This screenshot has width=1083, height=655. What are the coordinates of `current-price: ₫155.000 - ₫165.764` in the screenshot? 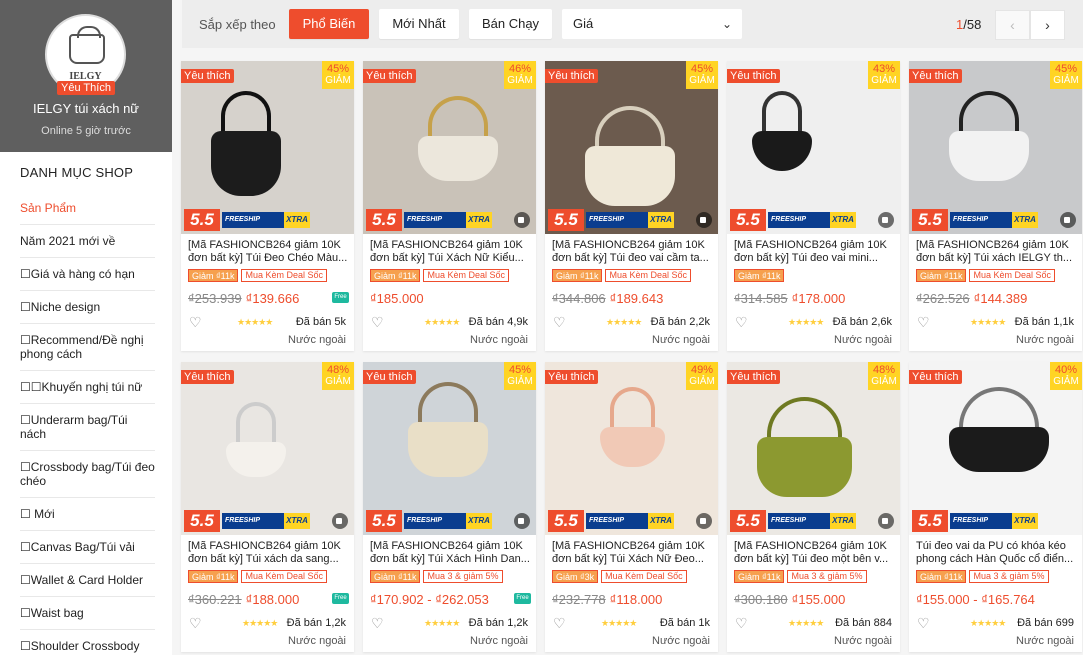 It's located at (975, 599).